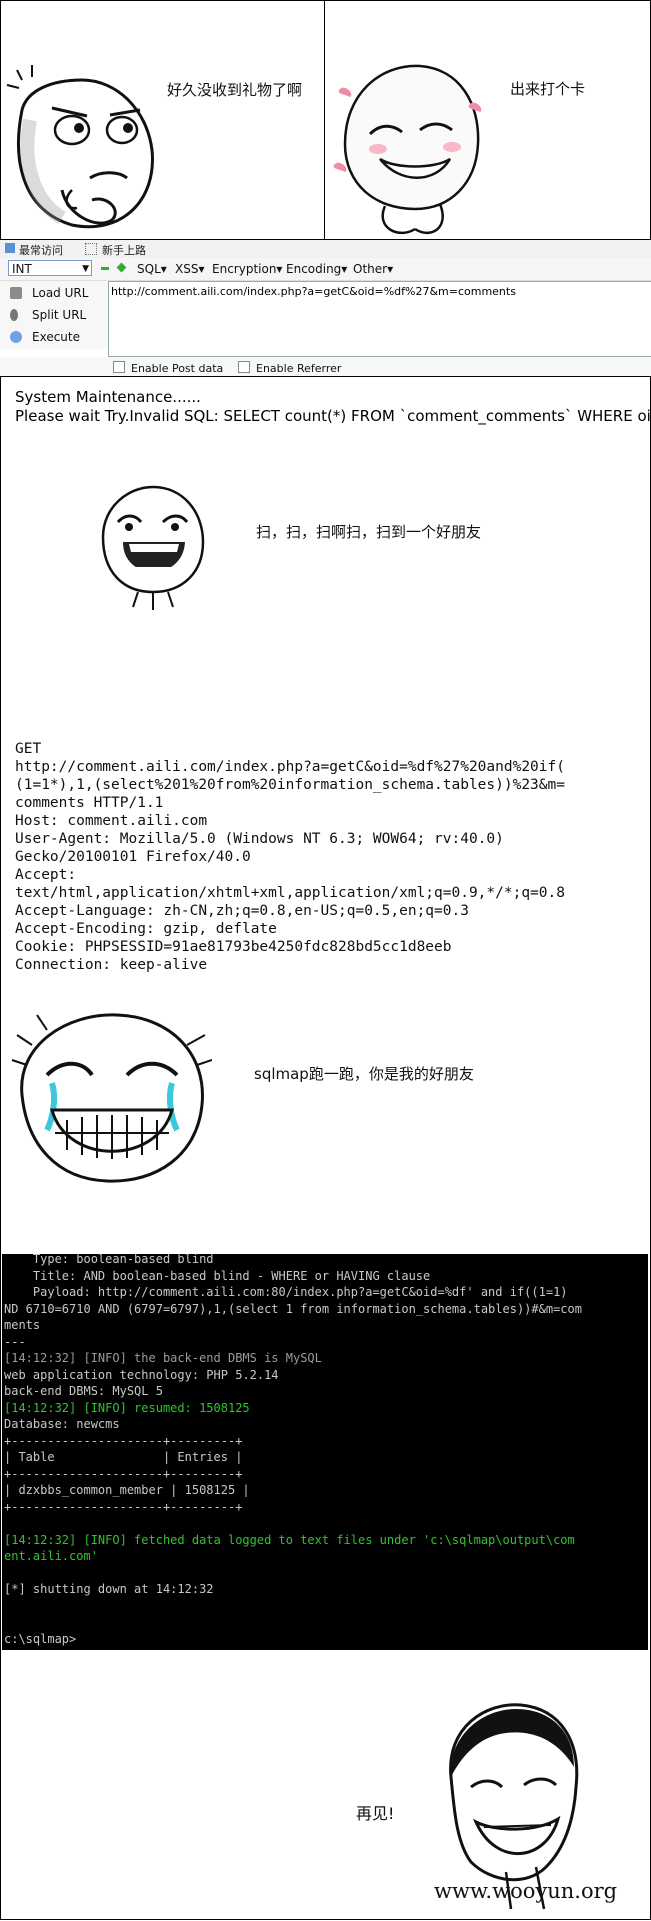 Image resolution: width=651 pixels, height=1921 pixels. I want to click on split-url-button: Split URL, so click(48, 315).